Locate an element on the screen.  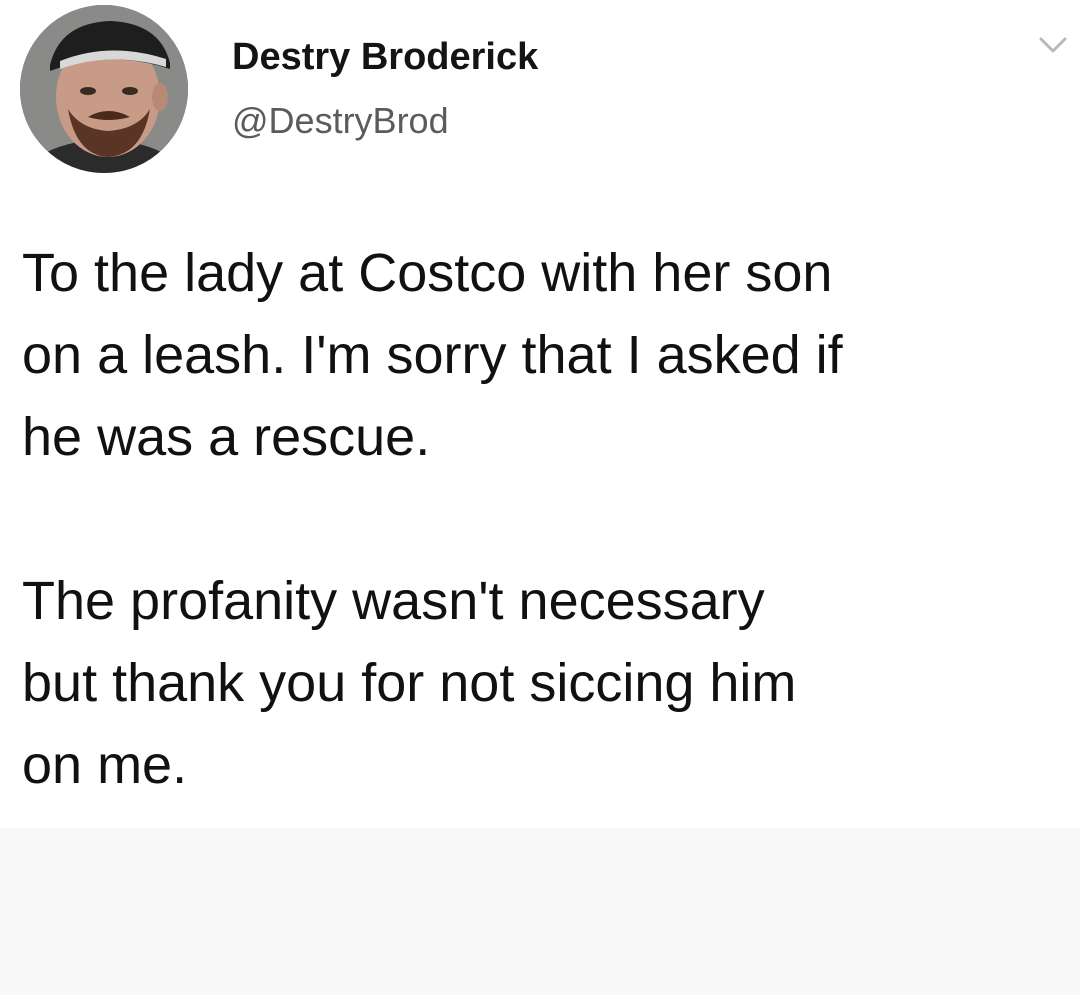
author-name: Destry Broderick is located at coordinates (385, 57).